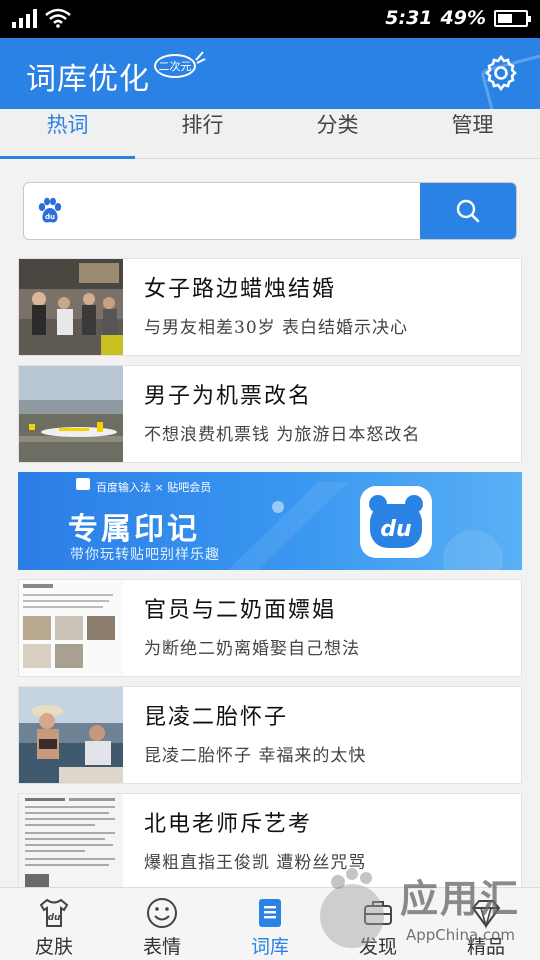 This screenshot has width=540, height=960. I want to click on nav-label: 精品, so click(485, 947).